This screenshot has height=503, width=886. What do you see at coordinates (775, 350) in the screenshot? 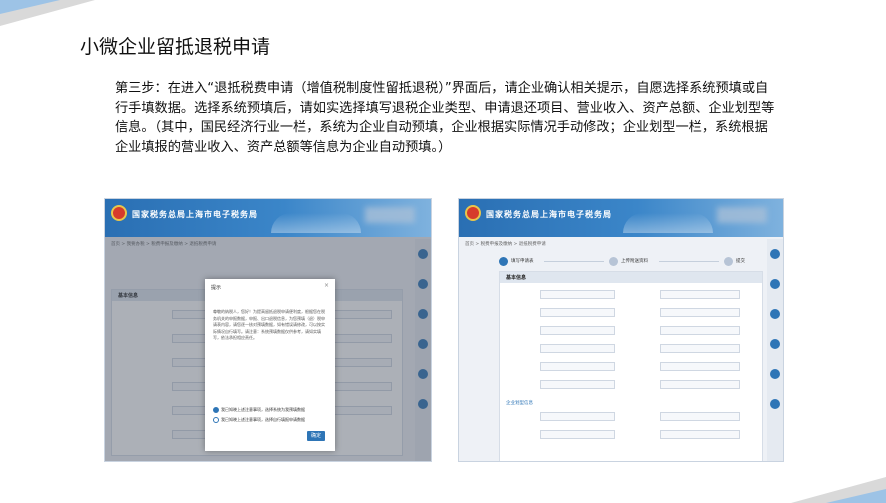
I see `right-tool-rail` at bounding box center [775, 350].